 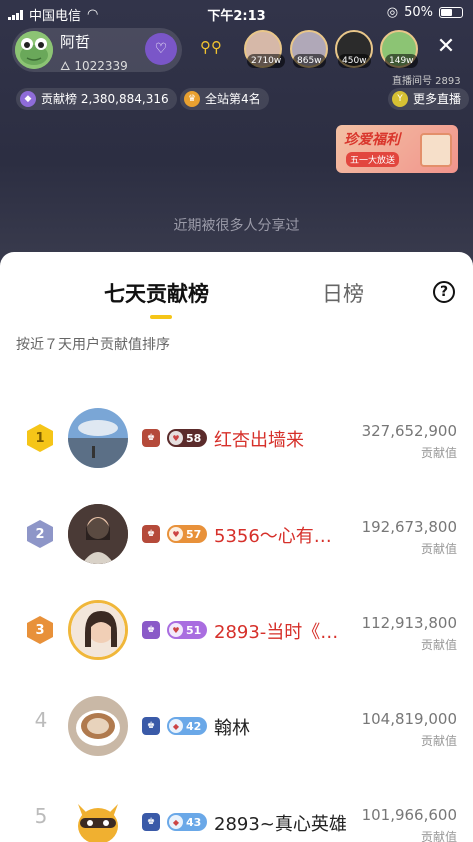 I want to click on contribution-value: 192,673,800, so click(x=409, y=527).